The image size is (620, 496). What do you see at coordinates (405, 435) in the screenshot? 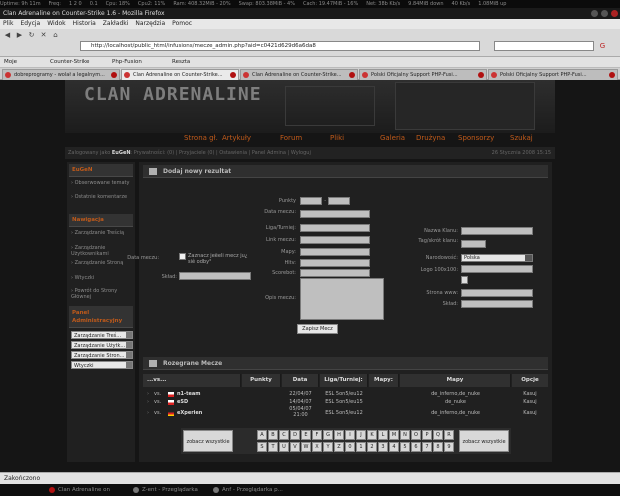
I see `letter-filter-button: N` at bounding box center [405, 435].